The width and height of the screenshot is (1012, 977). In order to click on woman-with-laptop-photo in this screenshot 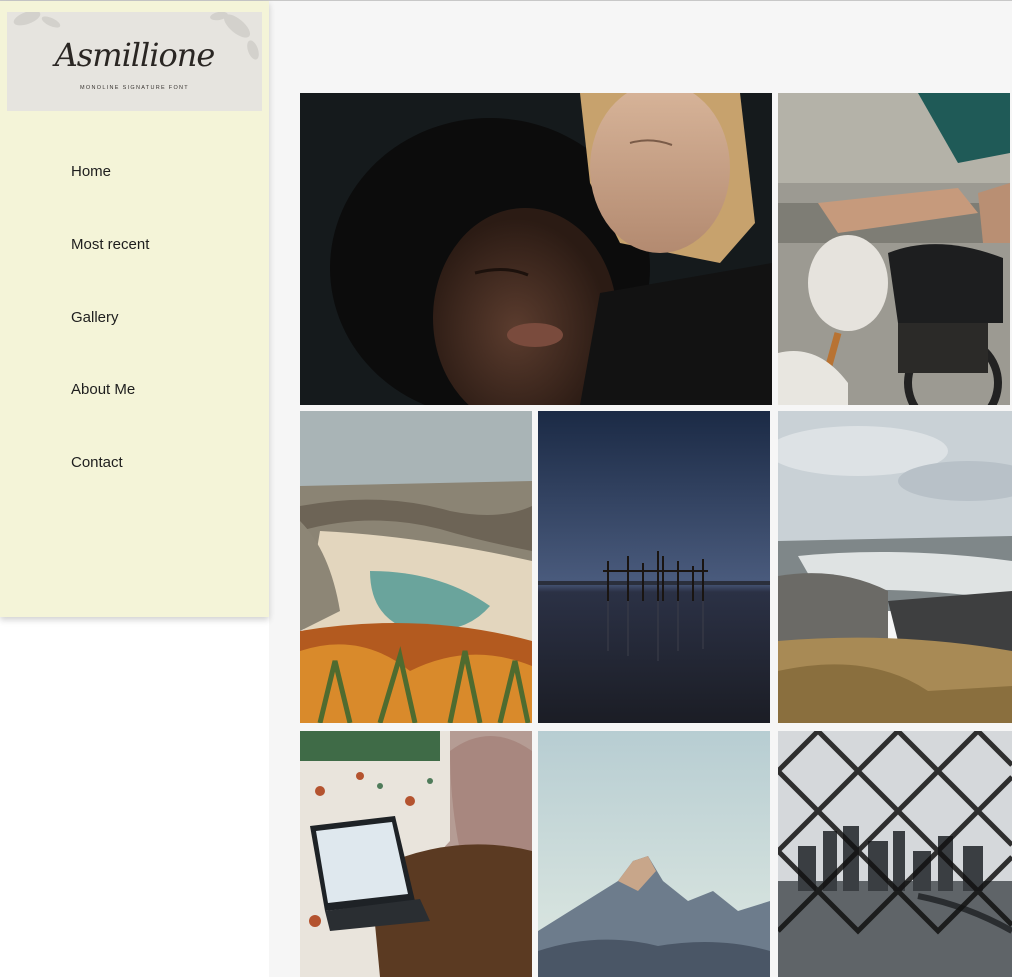, I will do `click(416, 854)`.